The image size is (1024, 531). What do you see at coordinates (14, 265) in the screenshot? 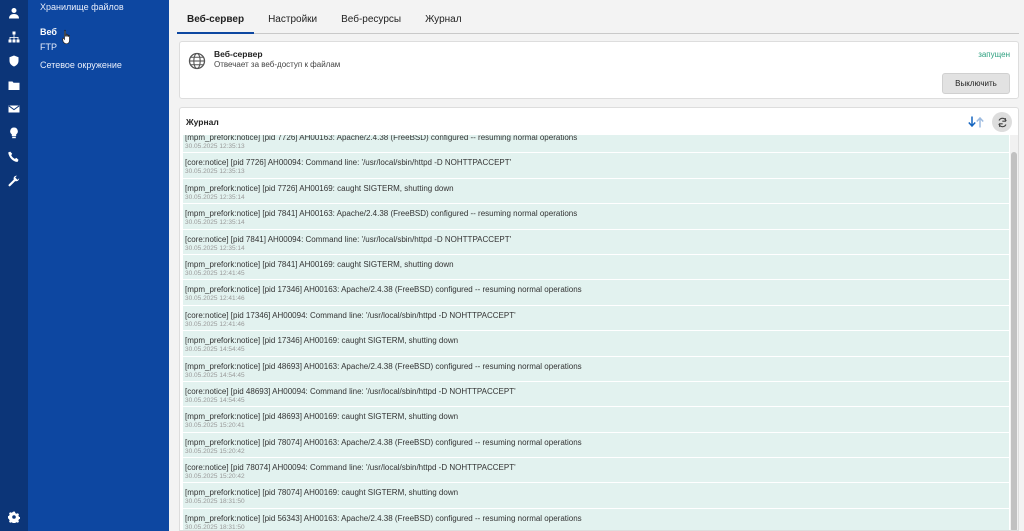
I see `icon-rail` at bounding box center [14, 265].